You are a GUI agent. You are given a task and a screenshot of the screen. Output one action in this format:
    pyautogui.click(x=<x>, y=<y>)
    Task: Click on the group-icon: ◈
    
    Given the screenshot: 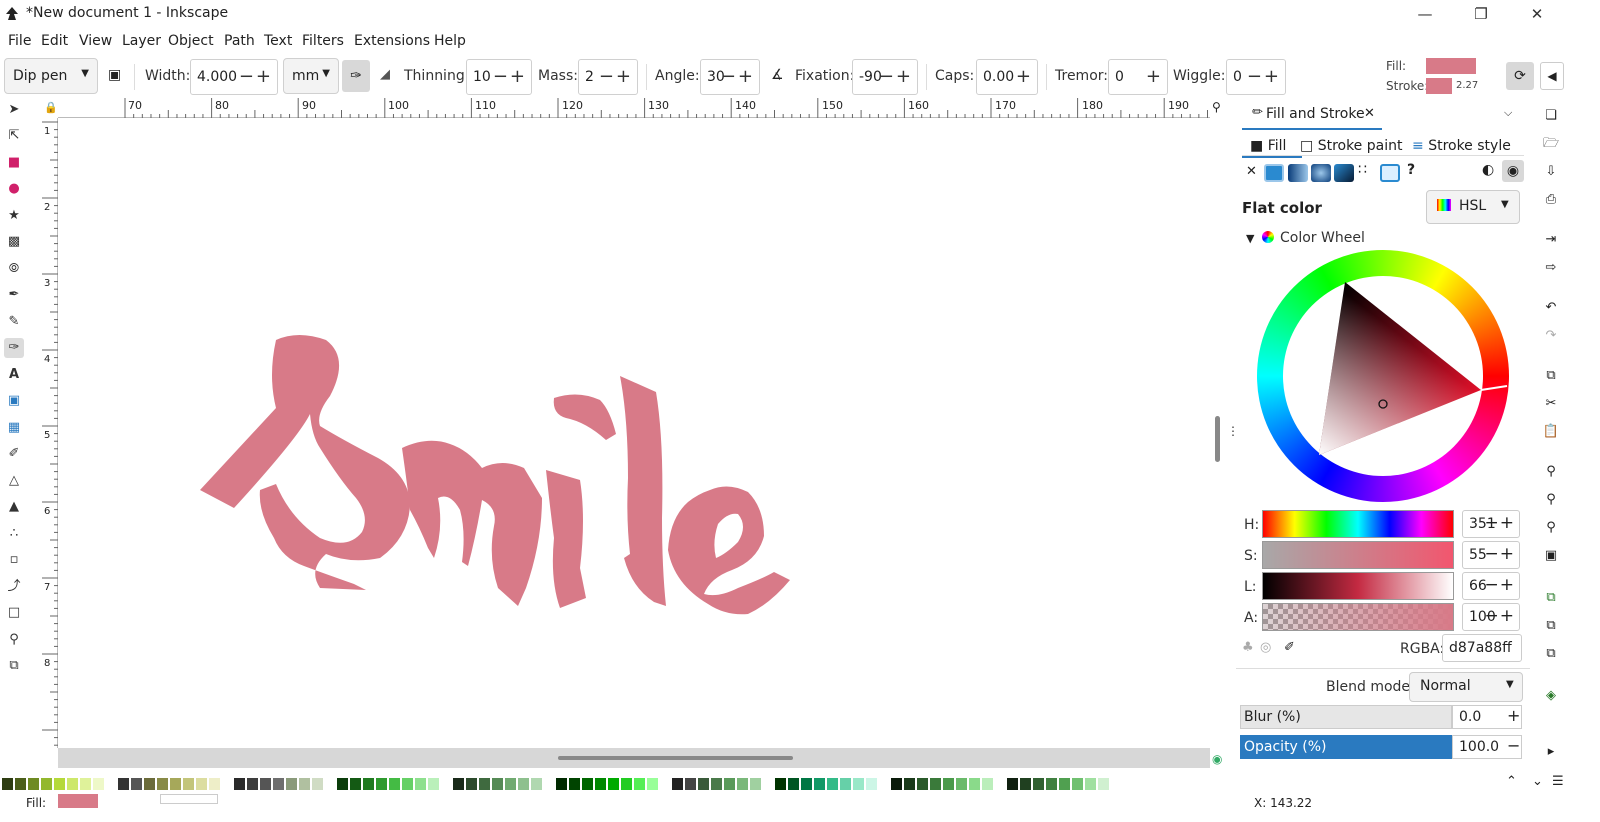 What is the action you would take?
    pyautogui.click(x=1551, y=696)
    